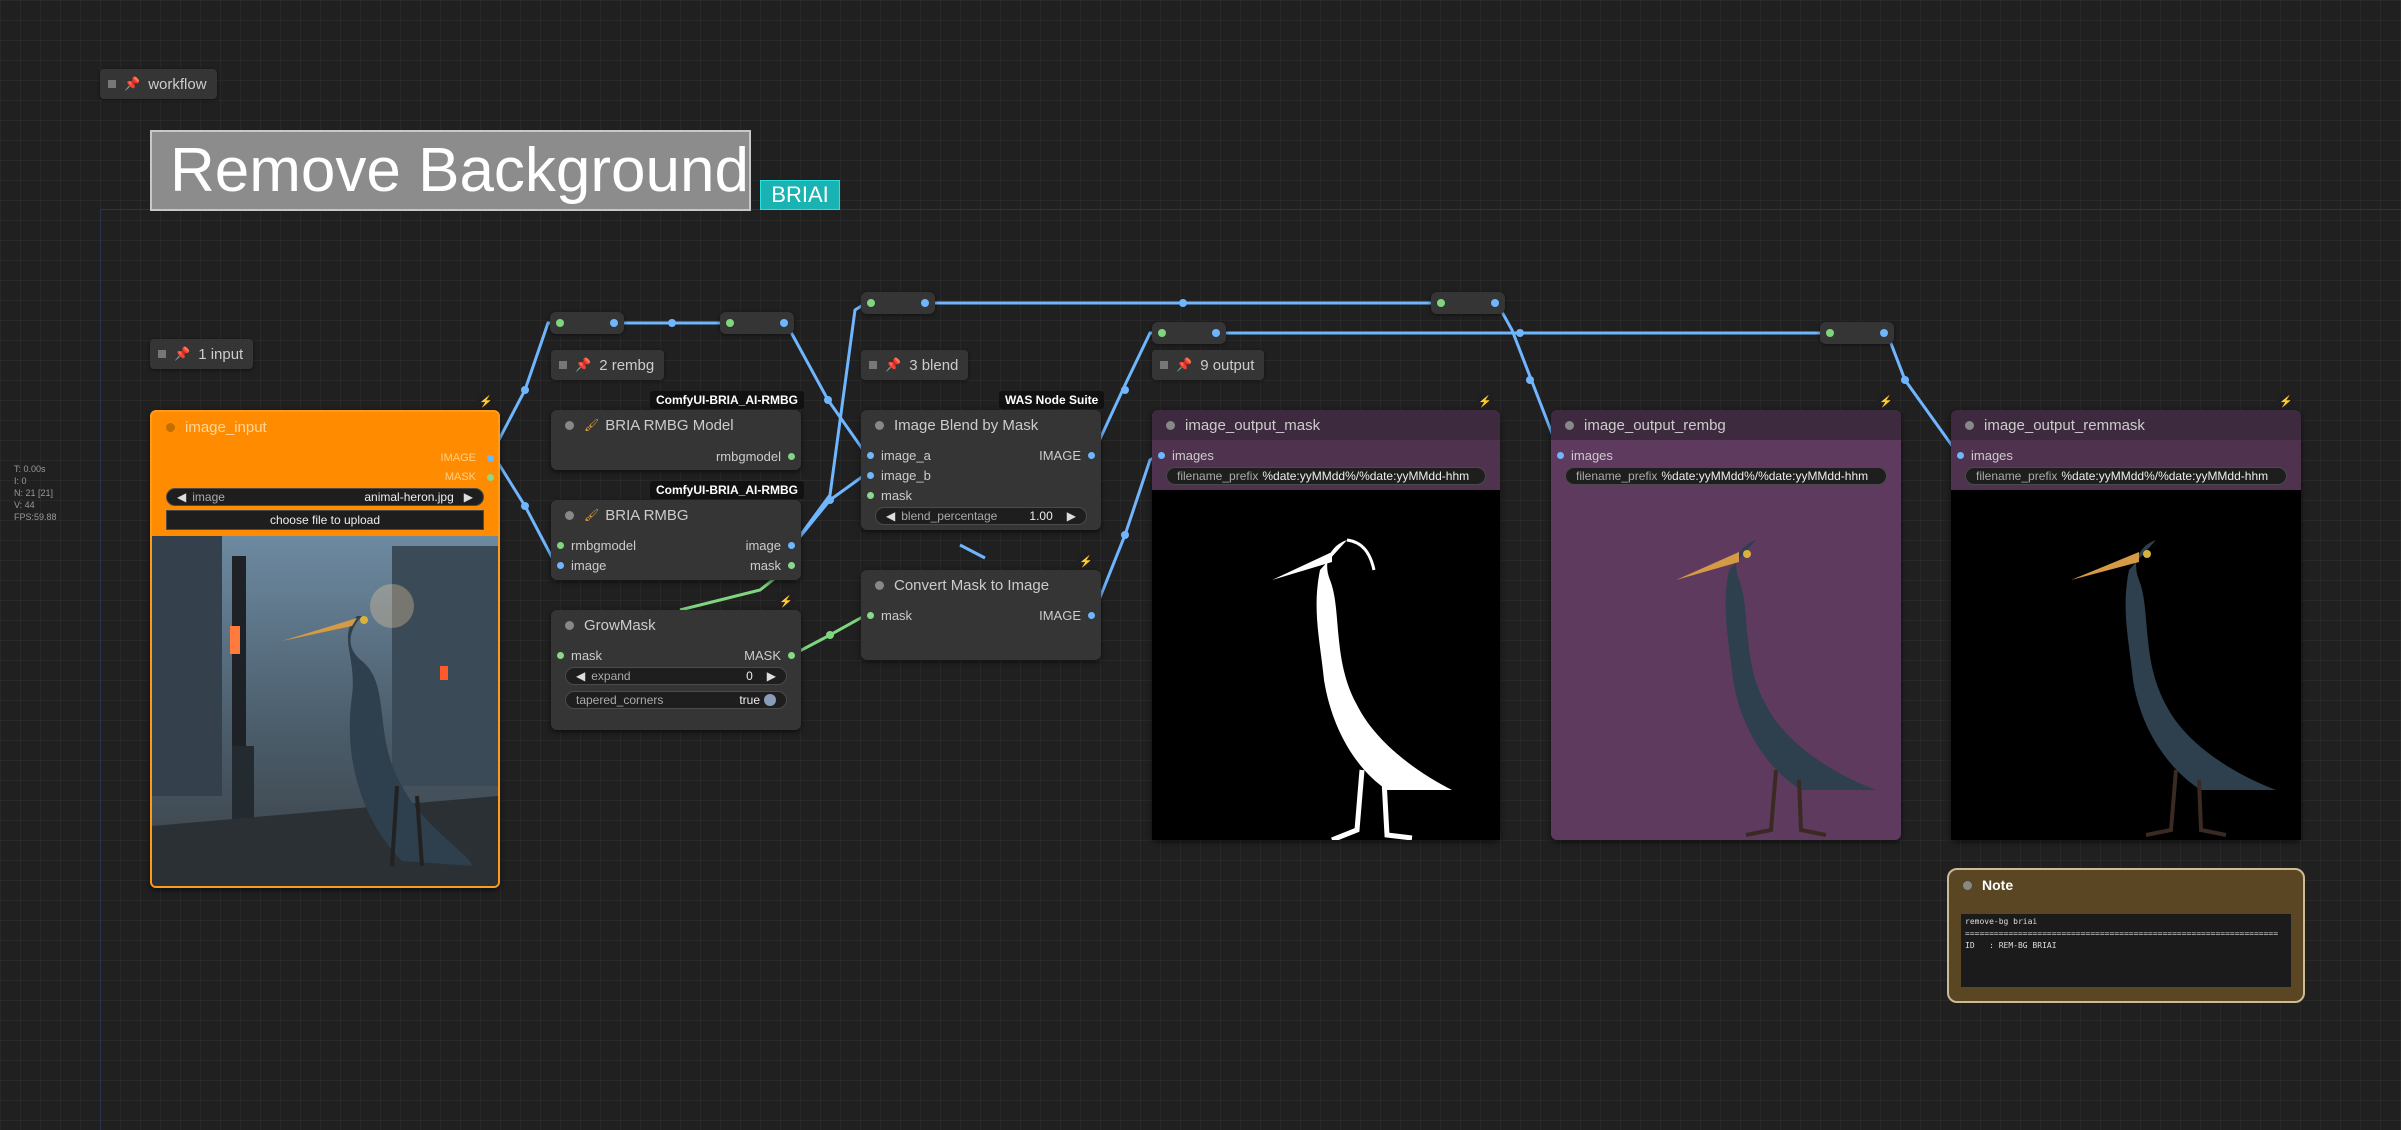 This screenshot has height=1130, width=2401. I want to click on group-output: 📌 9 output, so click(1208, 365).